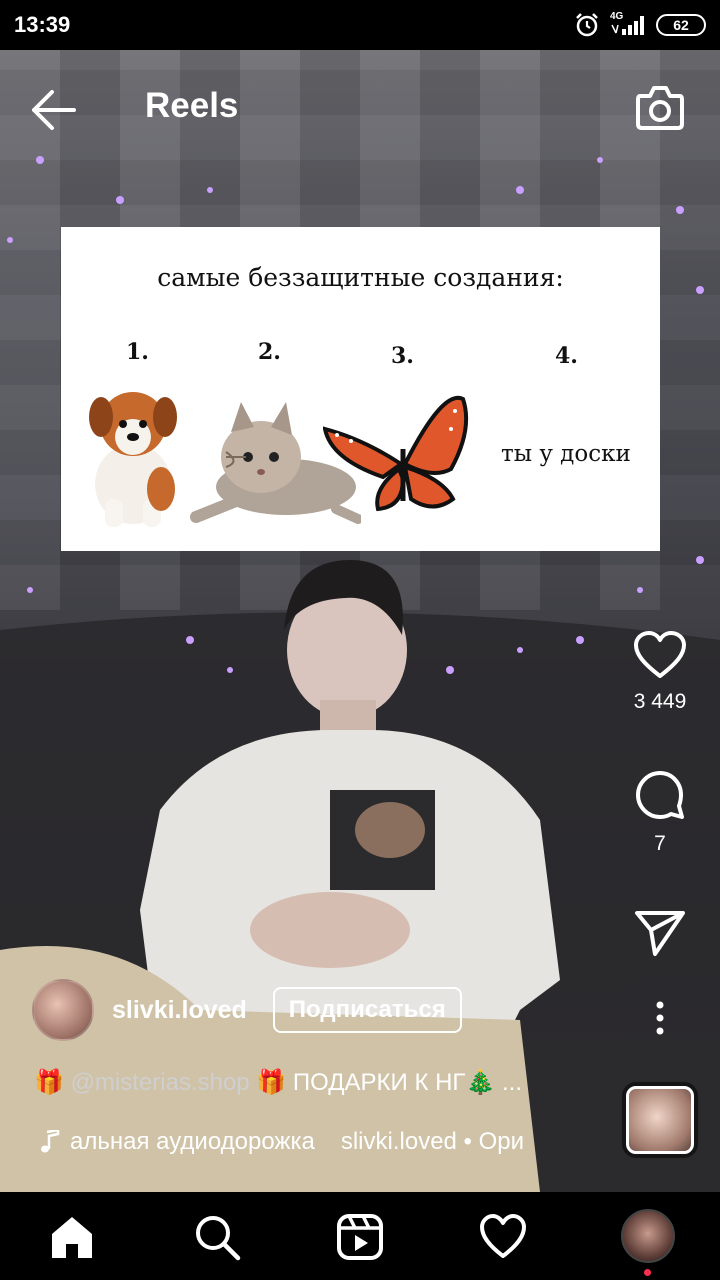 Image resolution: width=720 pixels, height=1280 pixels. Describe the element at coordinates (72, 1237) in the screenshot. I see `home-icon` at that location.